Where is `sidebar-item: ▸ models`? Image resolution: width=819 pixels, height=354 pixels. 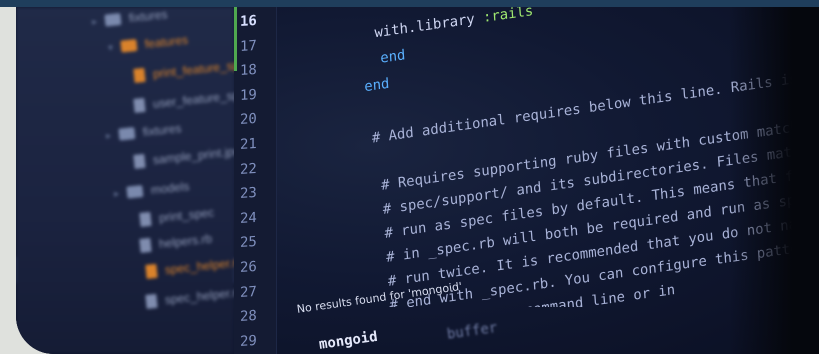 sidebar-item: ▸ models is located at coordinates (151, 190).